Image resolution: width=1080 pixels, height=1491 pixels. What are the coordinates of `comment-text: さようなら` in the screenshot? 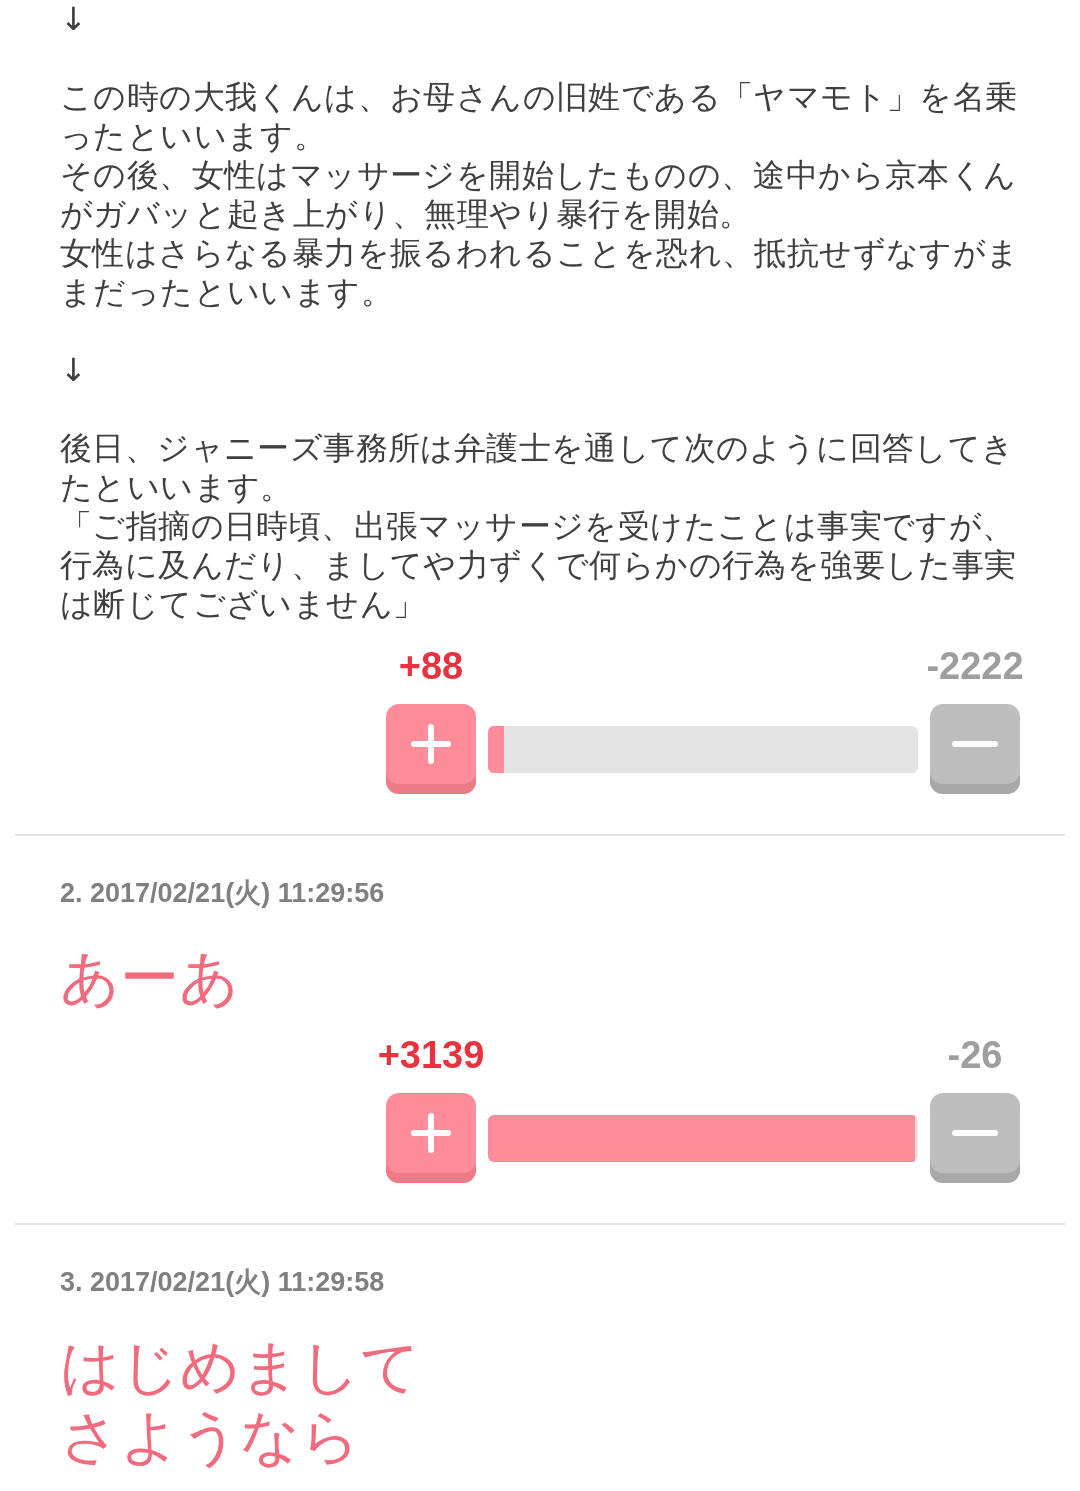 It's located at (210, 1437).